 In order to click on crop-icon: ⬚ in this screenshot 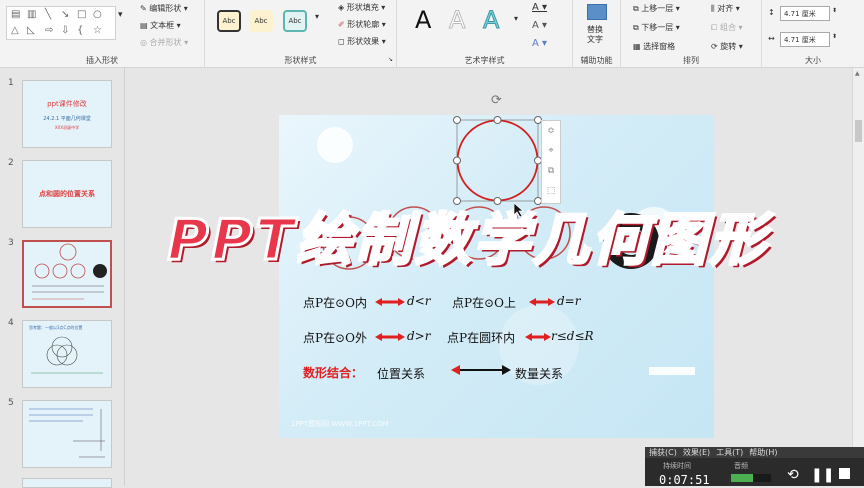, I will do `click(551, 191)`.